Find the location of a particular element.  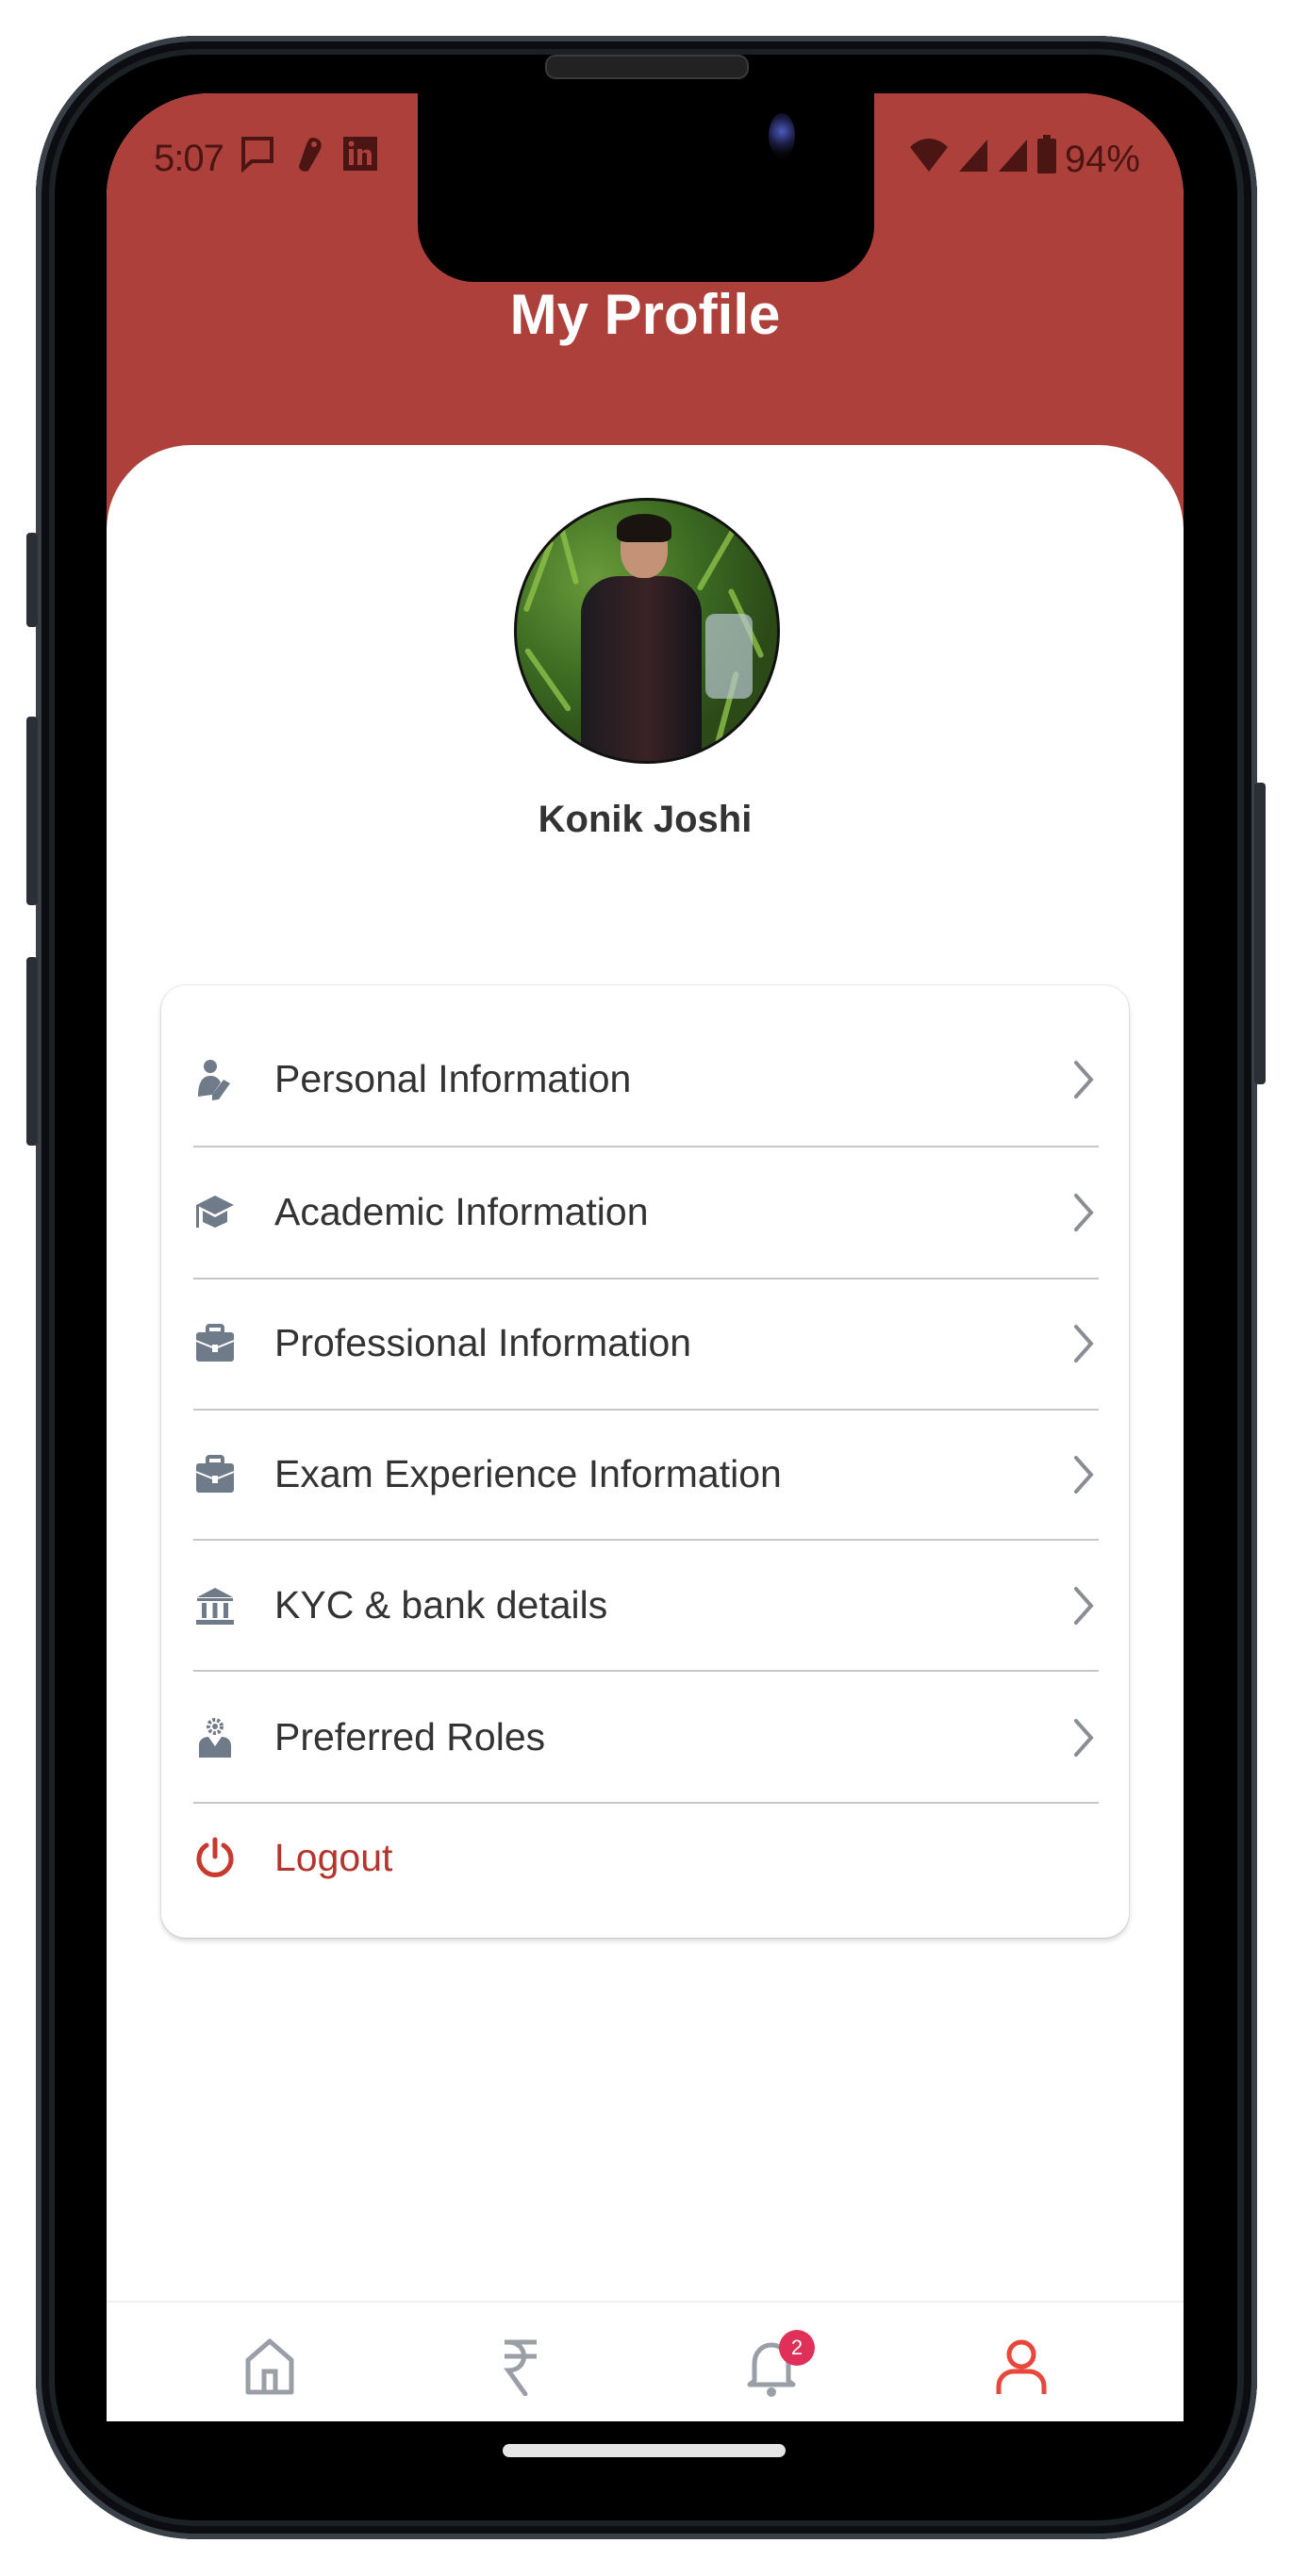

menu-item-preferred-roles: Preferred Roles is located at coordinates (646, 1737).